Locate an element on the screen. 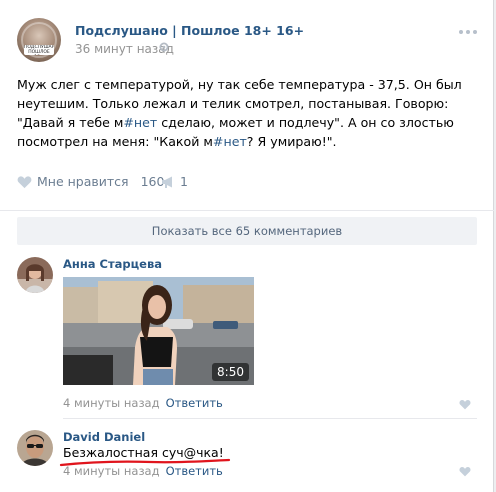  video-thumbnail: 8:50 is located at coordinates (158, 331).